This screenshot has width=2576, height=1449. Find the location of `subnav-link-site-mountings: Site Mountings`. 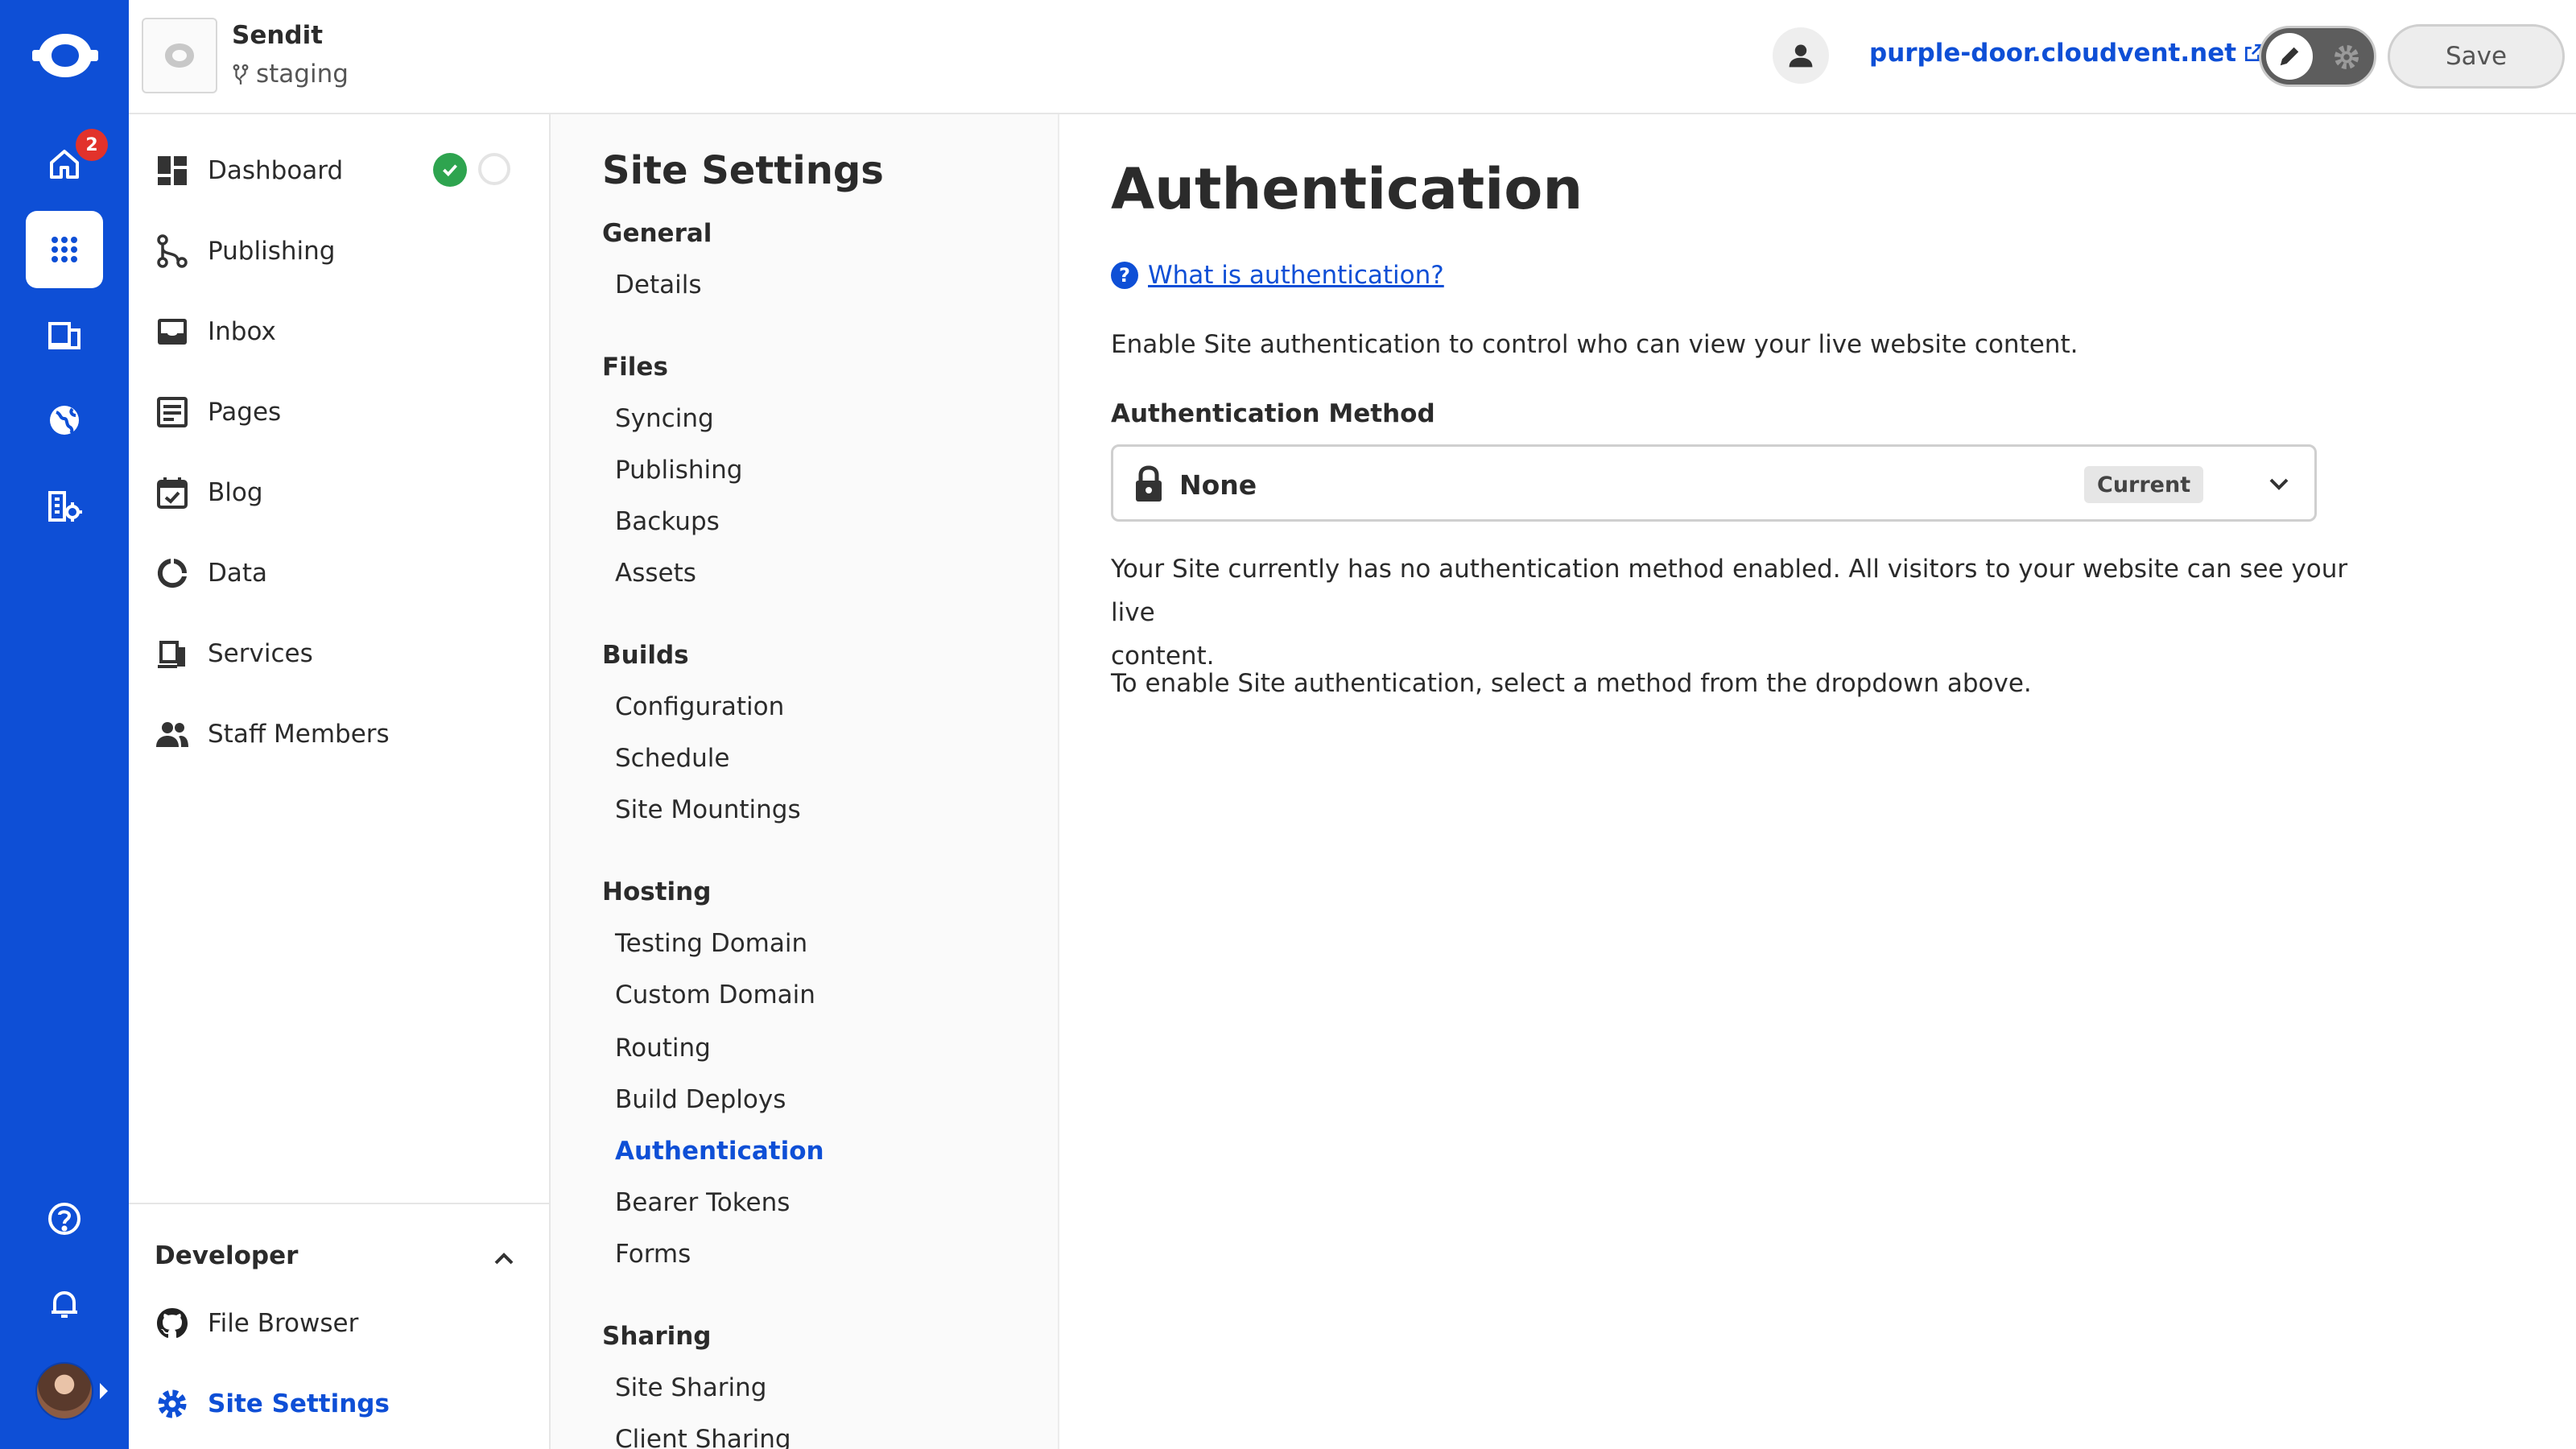

subnav-link-site-mountings: Site Mountings is located at coordinates (708, 809).